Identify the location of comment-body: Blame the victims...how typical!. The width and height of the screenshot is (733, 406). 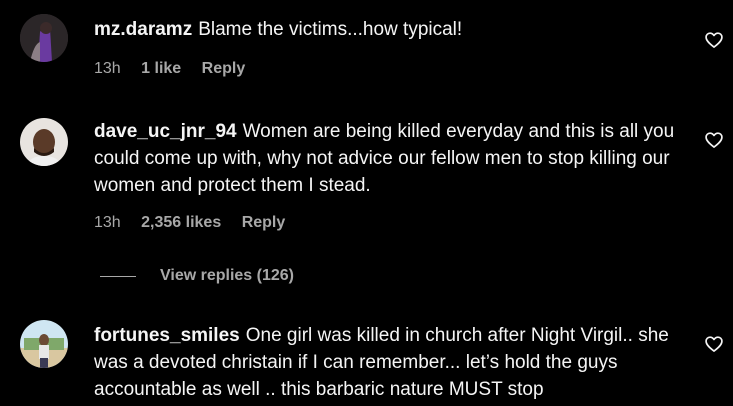
(330, 29).